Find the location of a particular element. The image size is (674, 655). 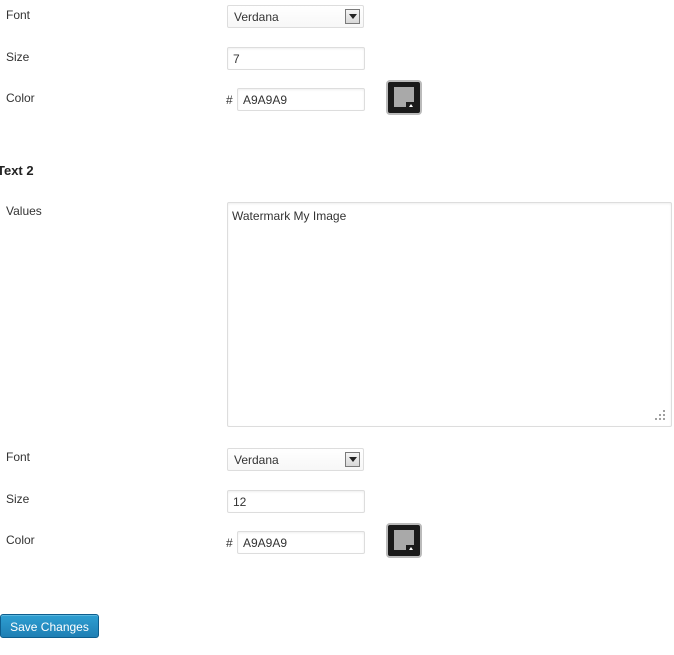

section-heading: Text 2 is located at coordinates (17, 170).